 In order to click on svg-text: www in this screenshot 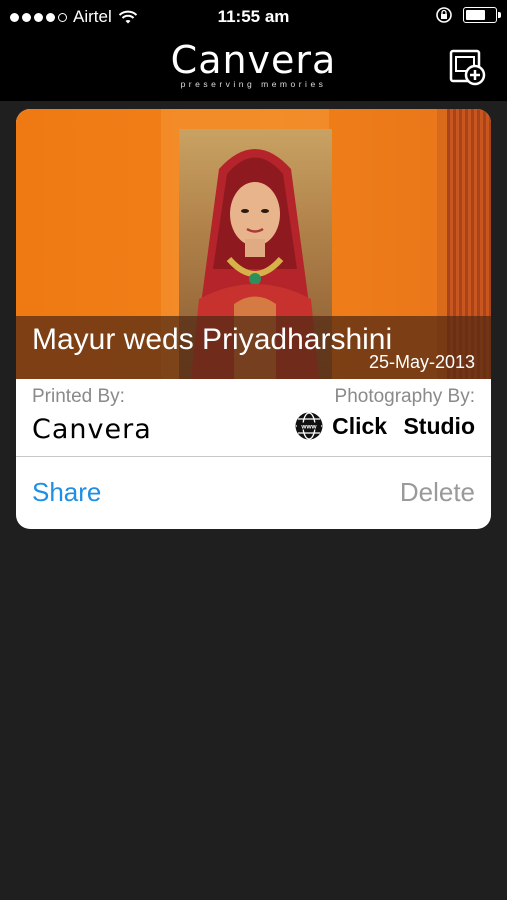, I will do `click(309, 427)`.